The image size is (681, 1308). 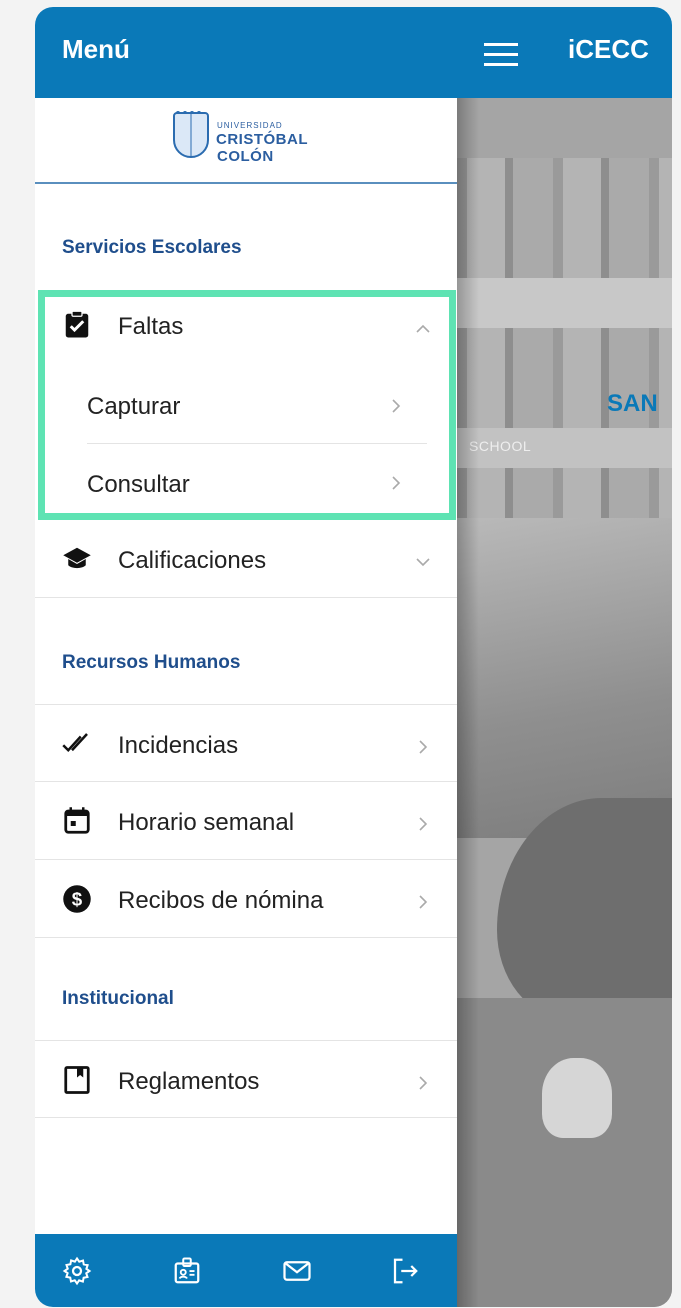 I want to click on menu-item-recibos-de-nomina: $ Recibos de nómina, so click(x=246, y=899).